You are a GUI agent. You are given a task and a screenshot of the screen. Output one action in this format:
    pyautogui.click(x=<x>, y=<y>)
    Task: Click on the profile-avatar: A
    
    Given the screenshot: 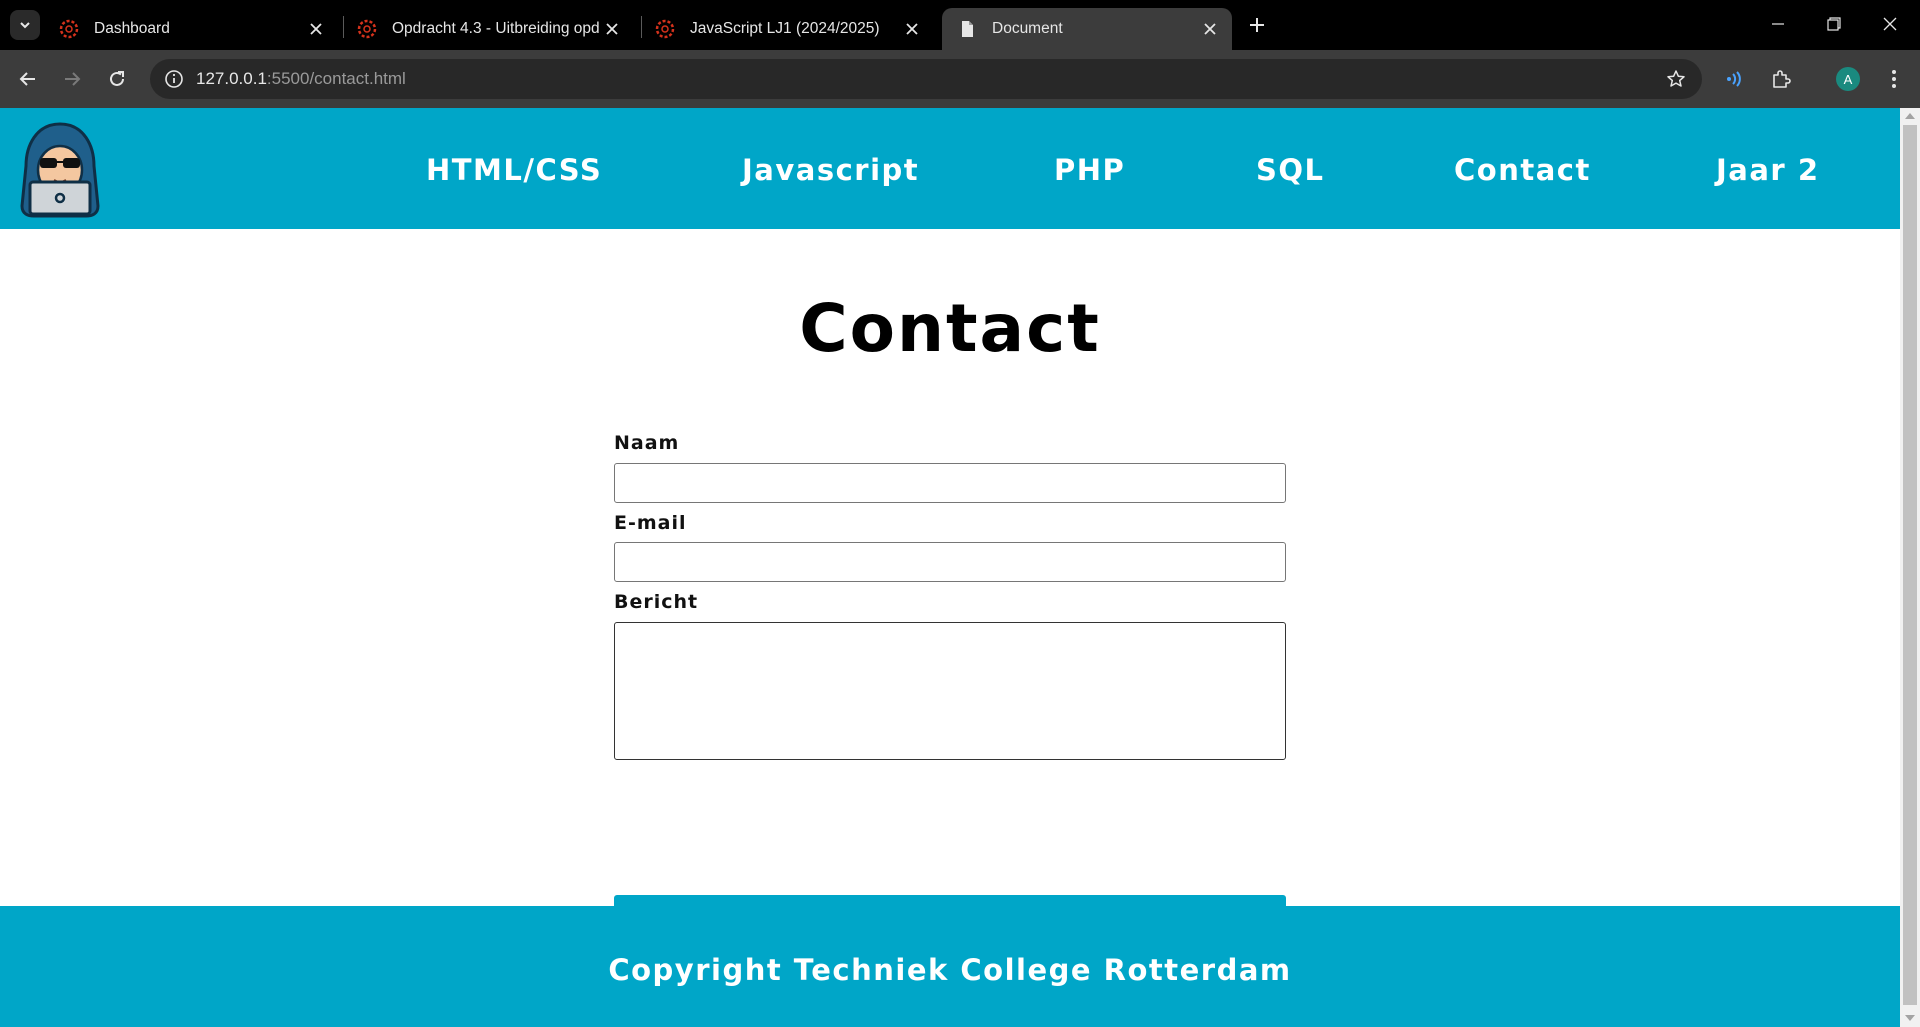 What is the action you would take?
    pyautogui.click(x=1848, y=79)
    